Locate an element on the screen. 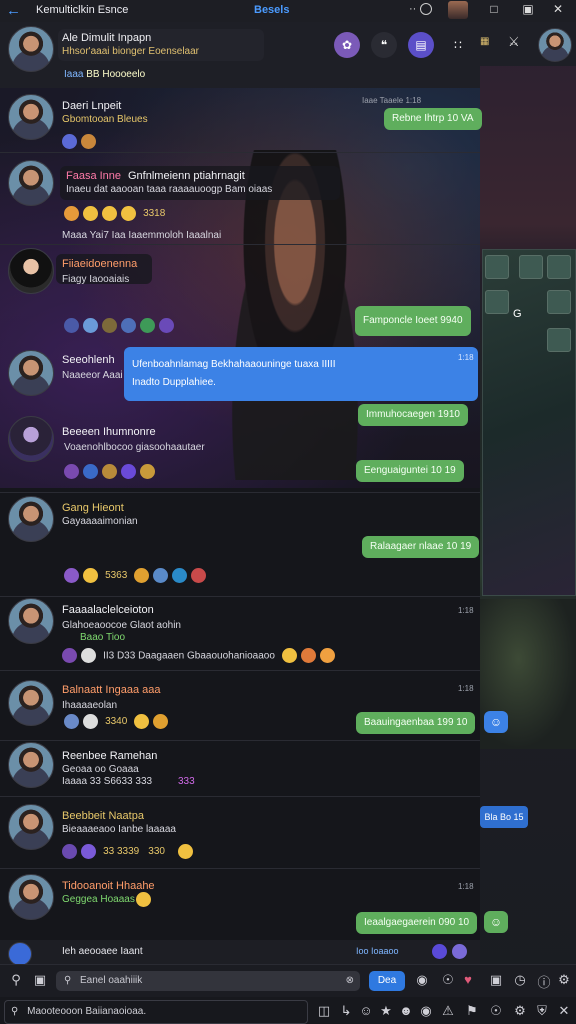 Image resolution: width=576 pixels, height=1024 pixels. message-note: Maaa Yai7 Iaa Iaaemmoloh Iaaalnai is located at coordinates (142, 235).